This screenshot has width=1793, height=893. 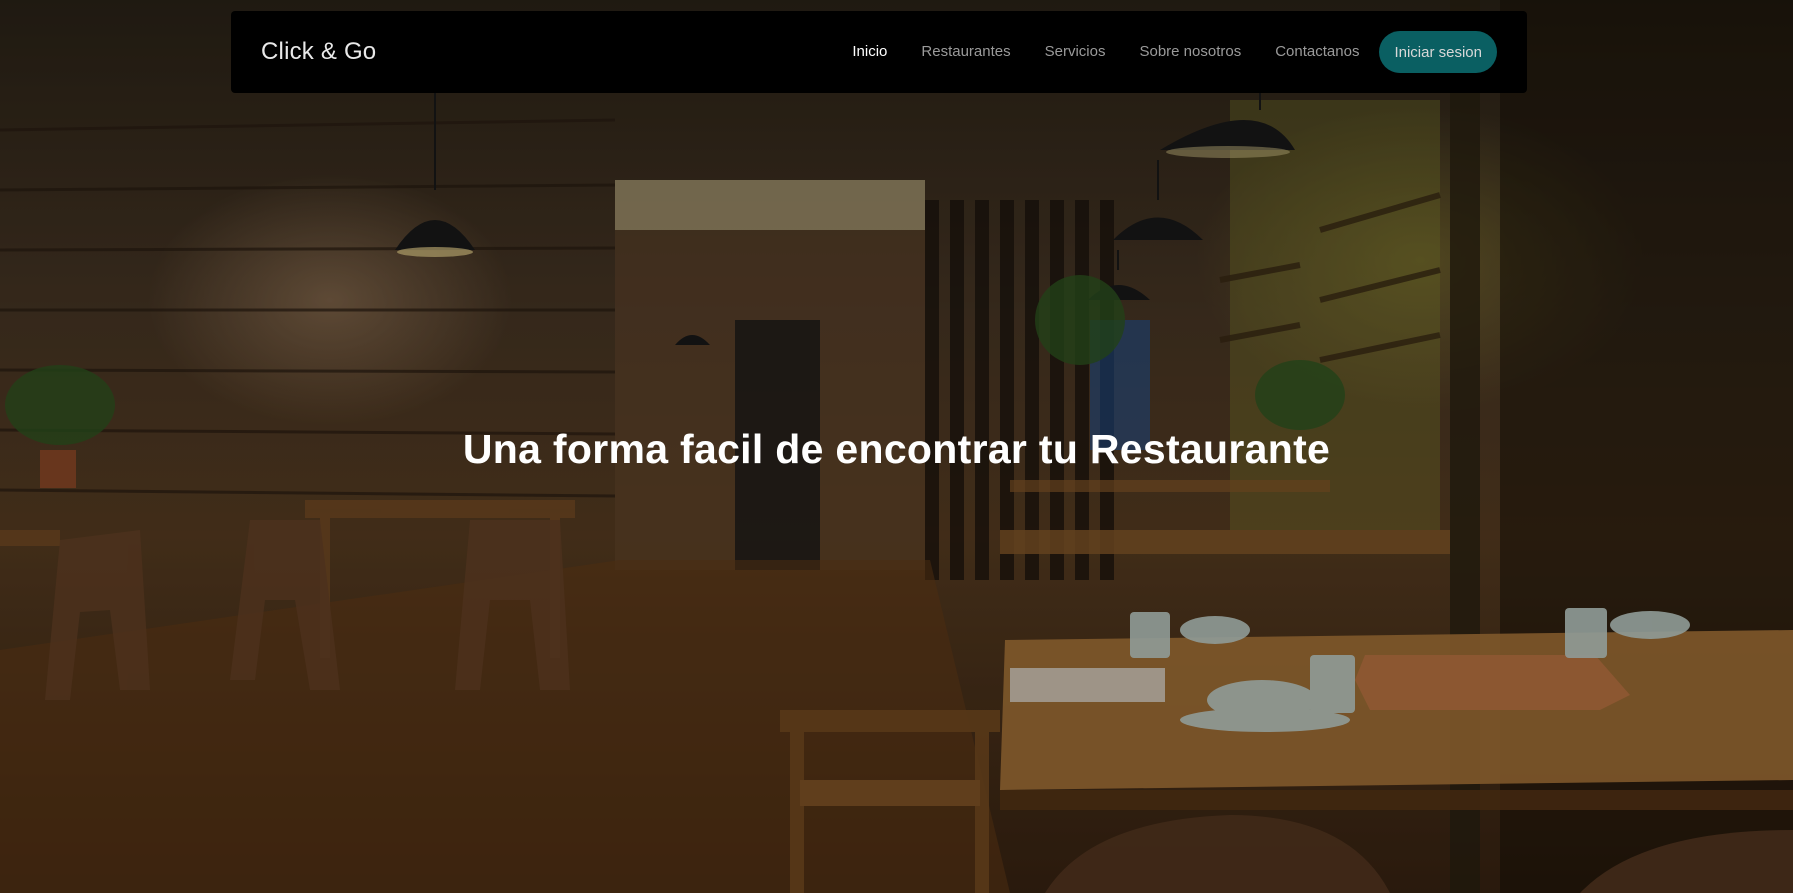 I want to click on brand-logo-link: Click & Go, so click(x=318, y=52).